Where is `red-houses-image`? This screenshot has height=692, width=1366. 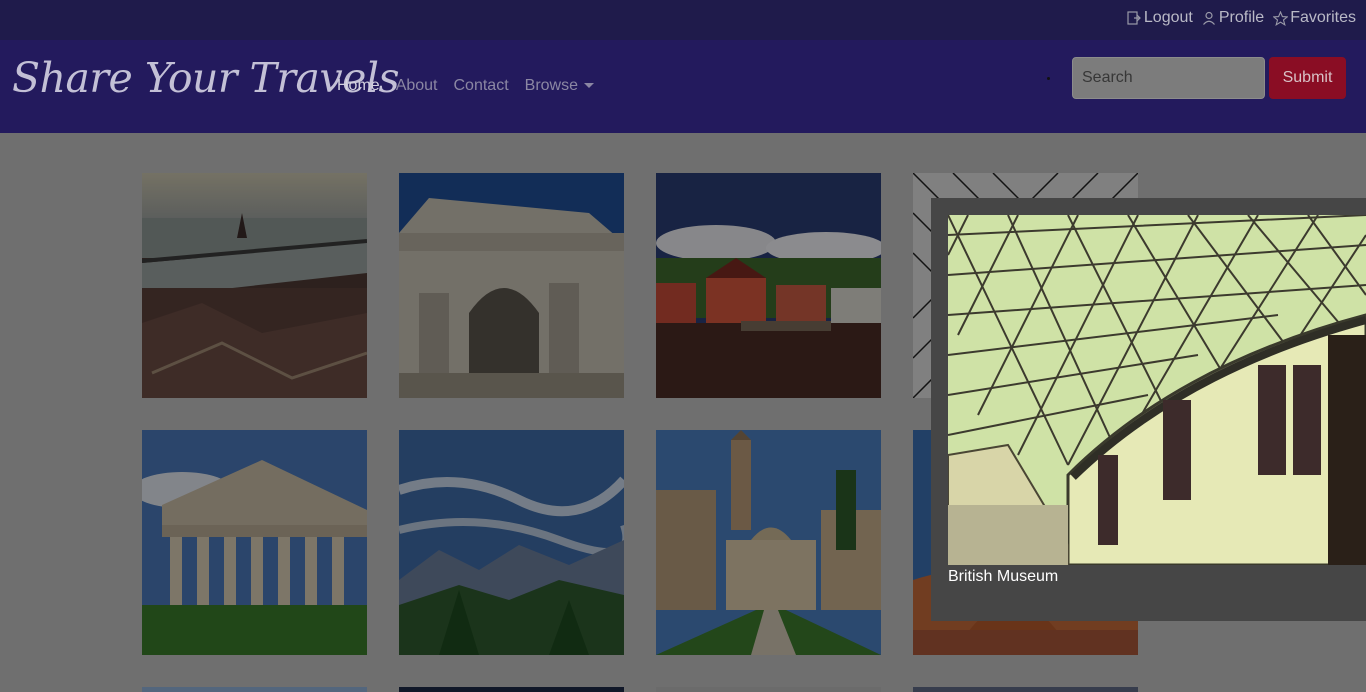 red-houses-image is located at coordinates (768, 285).